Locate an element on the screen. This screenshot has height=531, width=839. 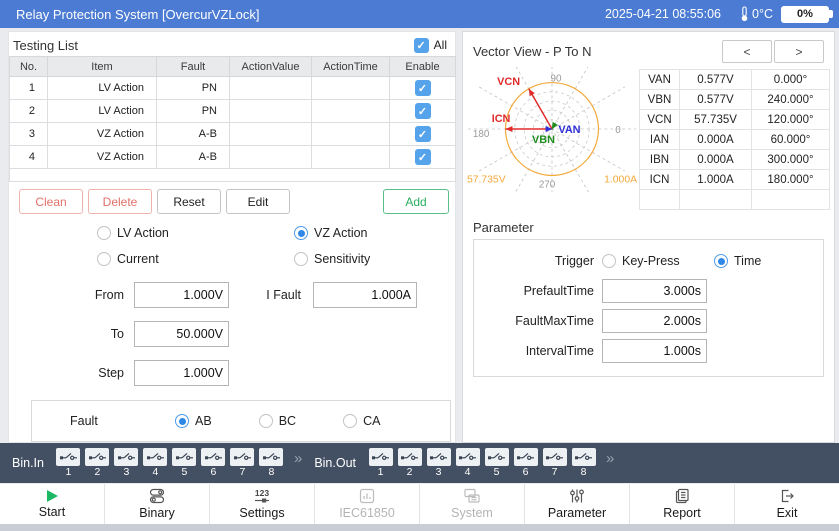
phasor-row: IBN 0.000A 300.000° is located at coordinates (734, 159).